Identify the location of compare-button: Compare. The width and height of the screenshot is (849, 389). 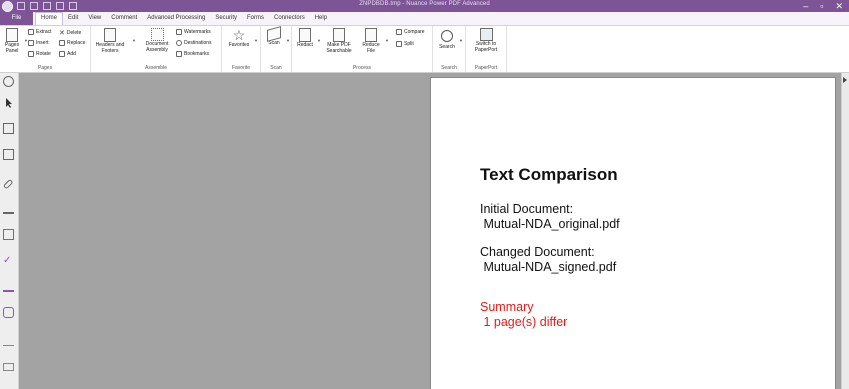
(410, 32).